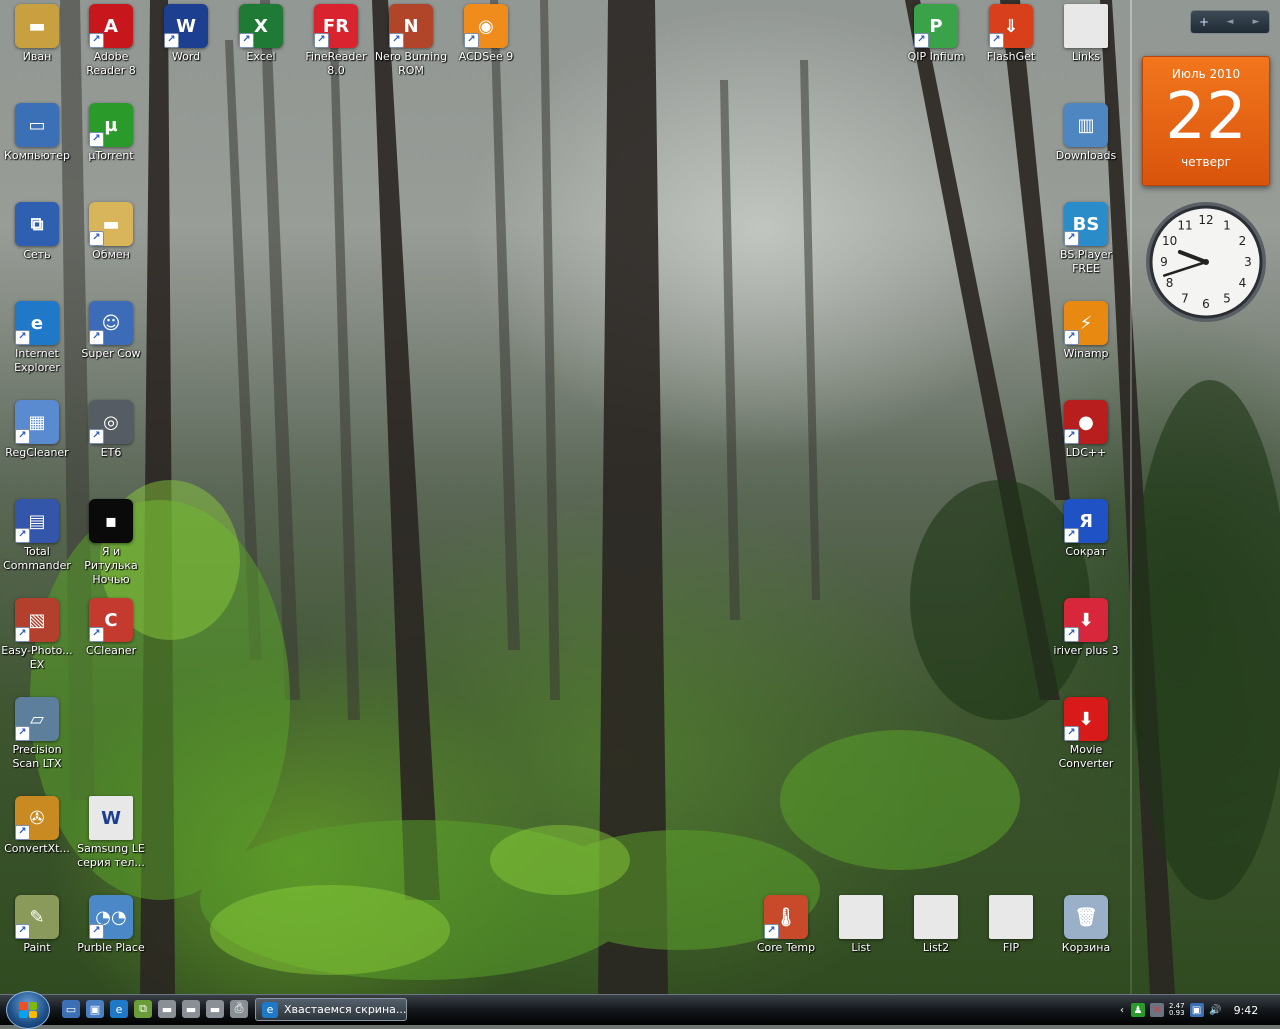  Describe the element at coordinates (37, 430) in the screenshot. I see `desktop-icon-regcleaner: ▦ ↗ RegCleaner` at that location.